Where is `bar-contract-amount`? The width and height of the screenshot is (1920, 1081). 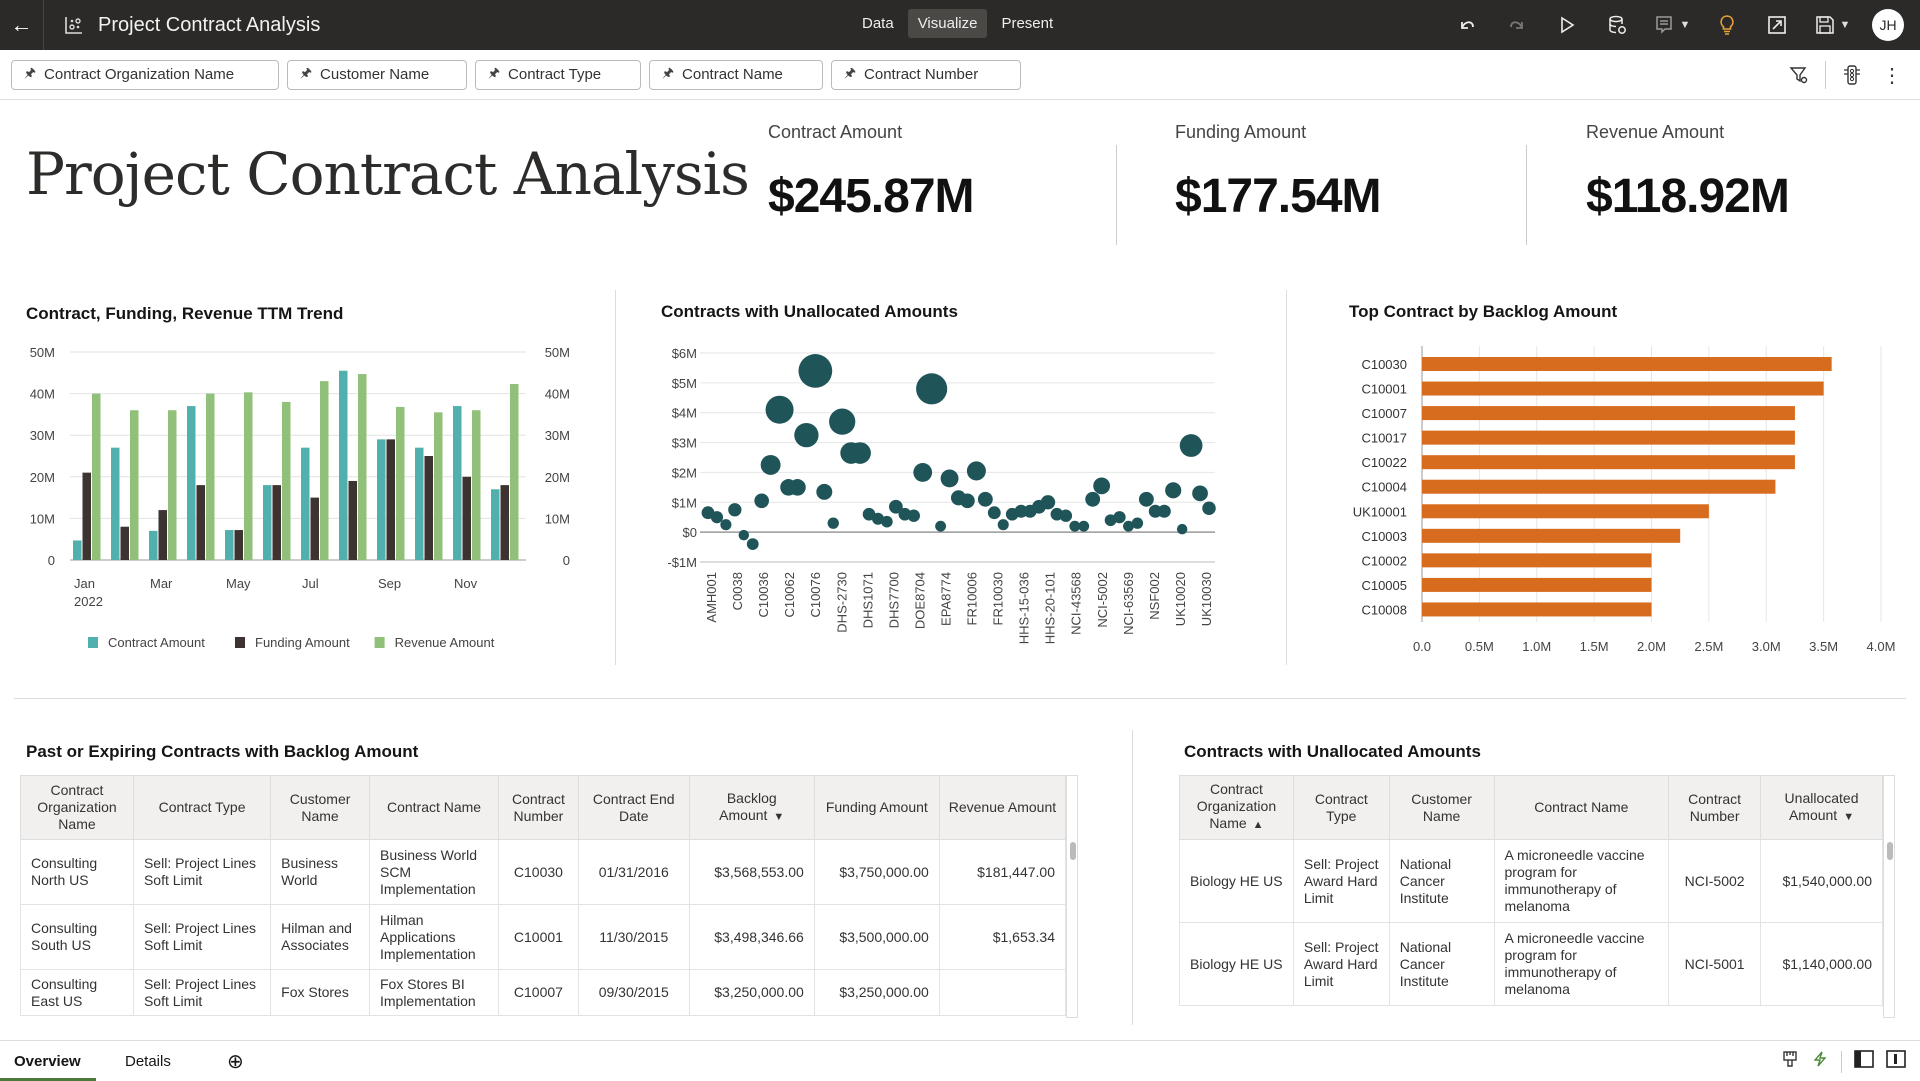
bar-contract-amount is located at coordinates (419, 503).